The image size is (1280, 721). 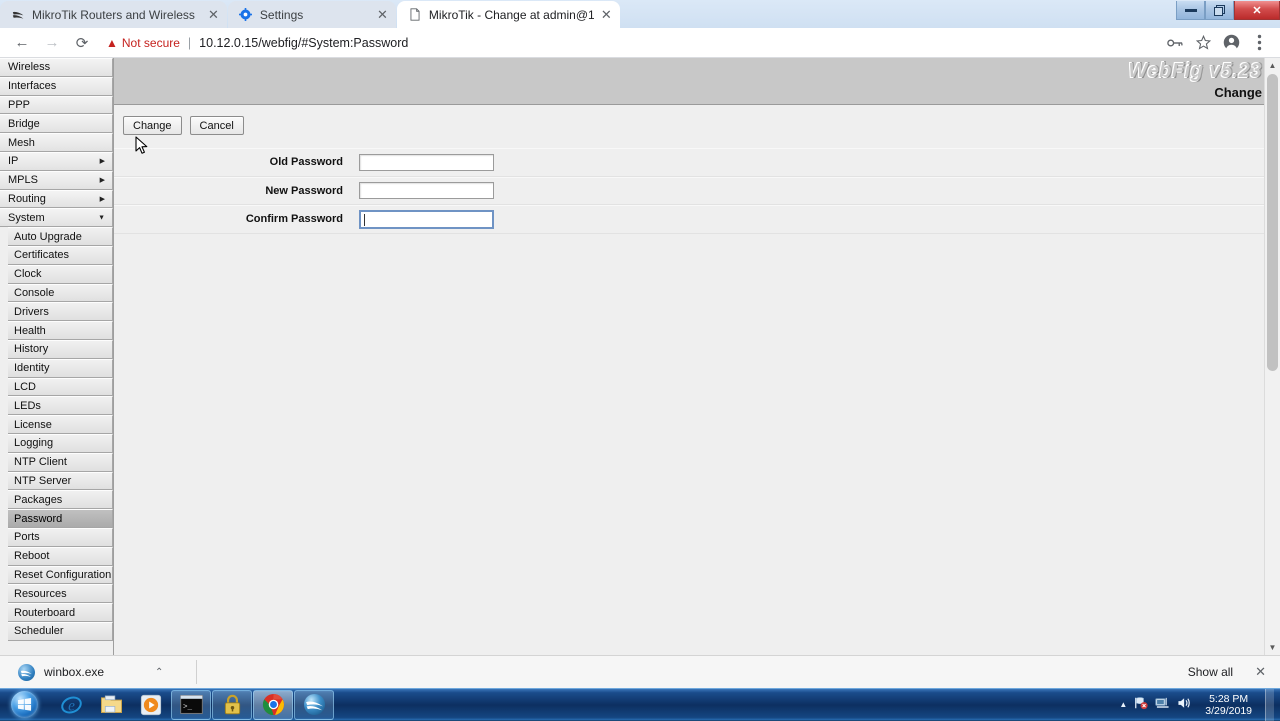 I want to click on taskbar-chrome, so click(x=273, y=704).